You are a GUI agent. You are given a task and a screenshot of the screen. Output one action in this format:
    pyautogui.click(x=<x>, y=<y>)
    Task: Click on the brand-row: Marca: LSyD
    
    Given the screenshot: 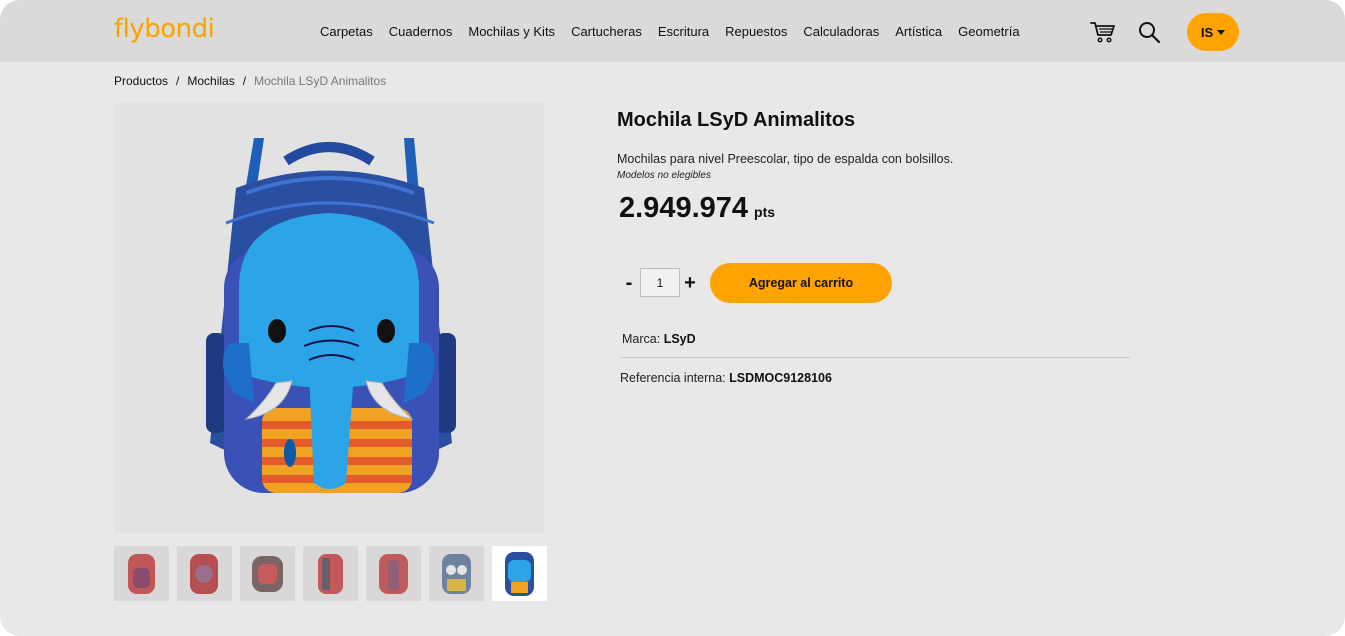 What is the action you would take?
    pyautogui.click(x=659, y=339)
    